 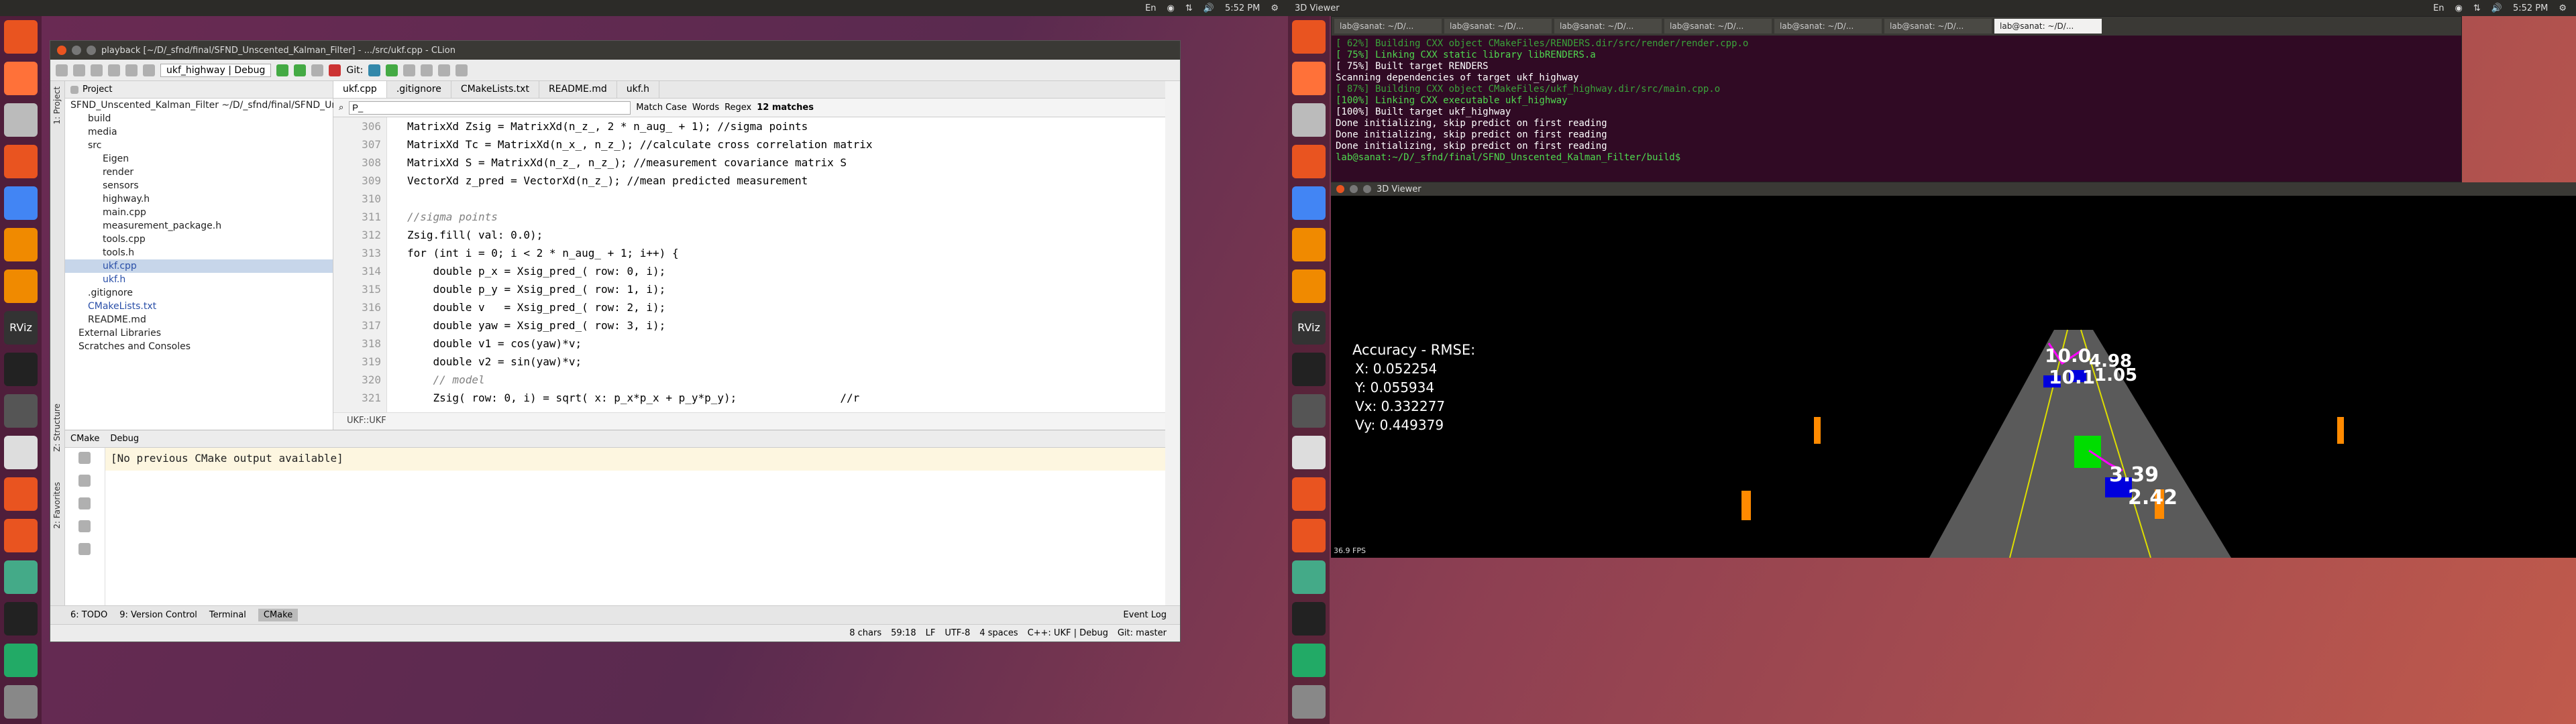 What do you see at coordinates (2438, 8) in the screenshot?
I see `keyboard-indicator: En` at bounding box center [2438, 8].